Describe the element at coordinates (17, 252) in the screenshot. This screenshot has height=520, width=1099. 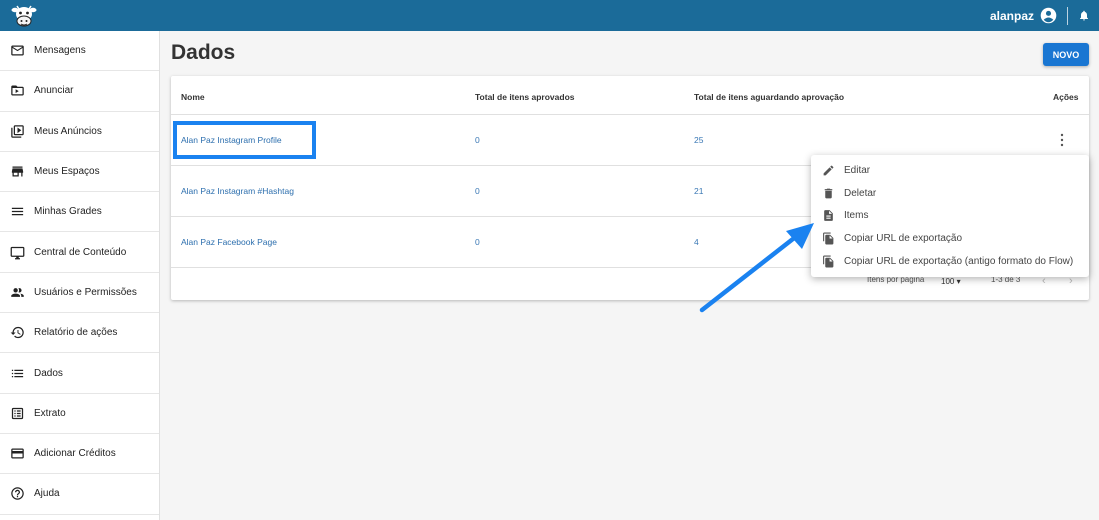
I see `monitor-icon` at that location.